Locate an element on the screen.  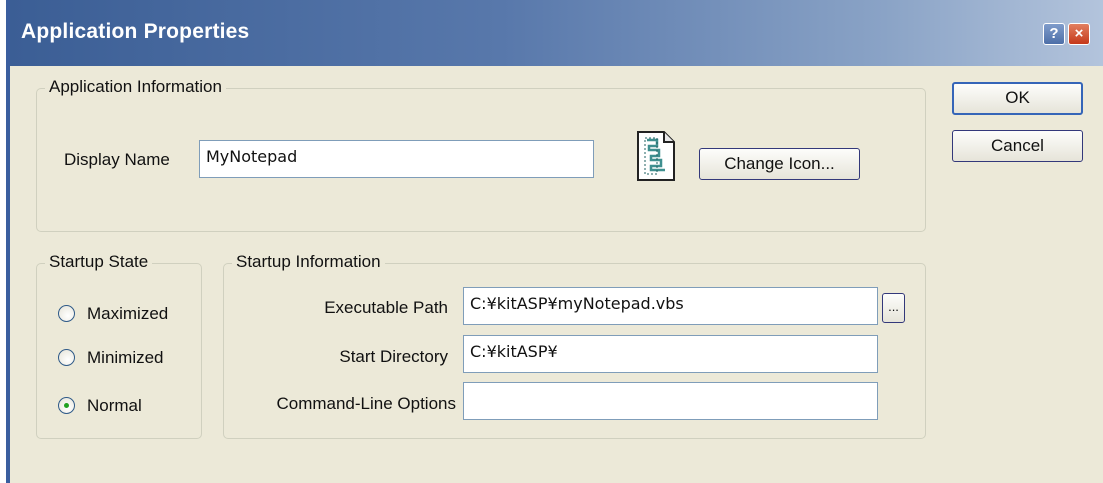
close-button: × is located at coordinates (1079, 34).